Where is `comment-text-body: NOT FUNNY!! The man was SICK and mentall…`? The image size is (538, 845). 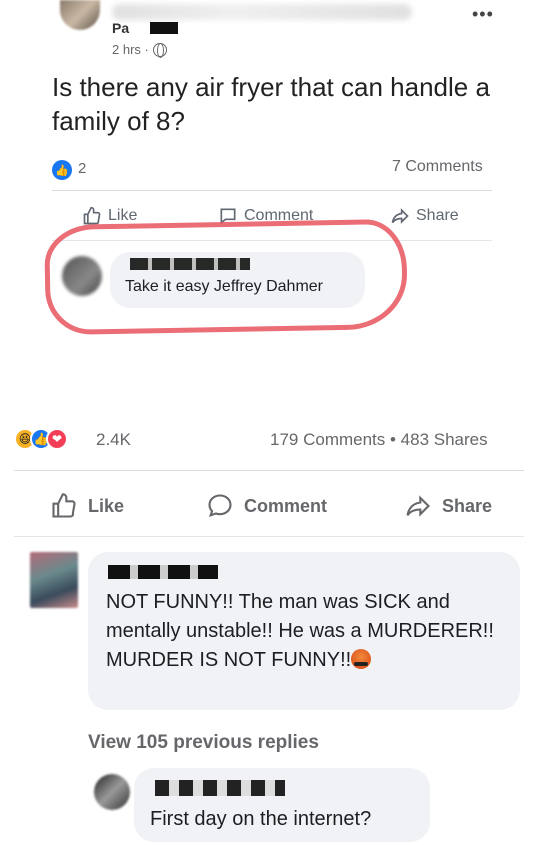
comment-text-body: NOT FUNNY!! The man was SICK and mentall… is located at coordinates (300, 631).